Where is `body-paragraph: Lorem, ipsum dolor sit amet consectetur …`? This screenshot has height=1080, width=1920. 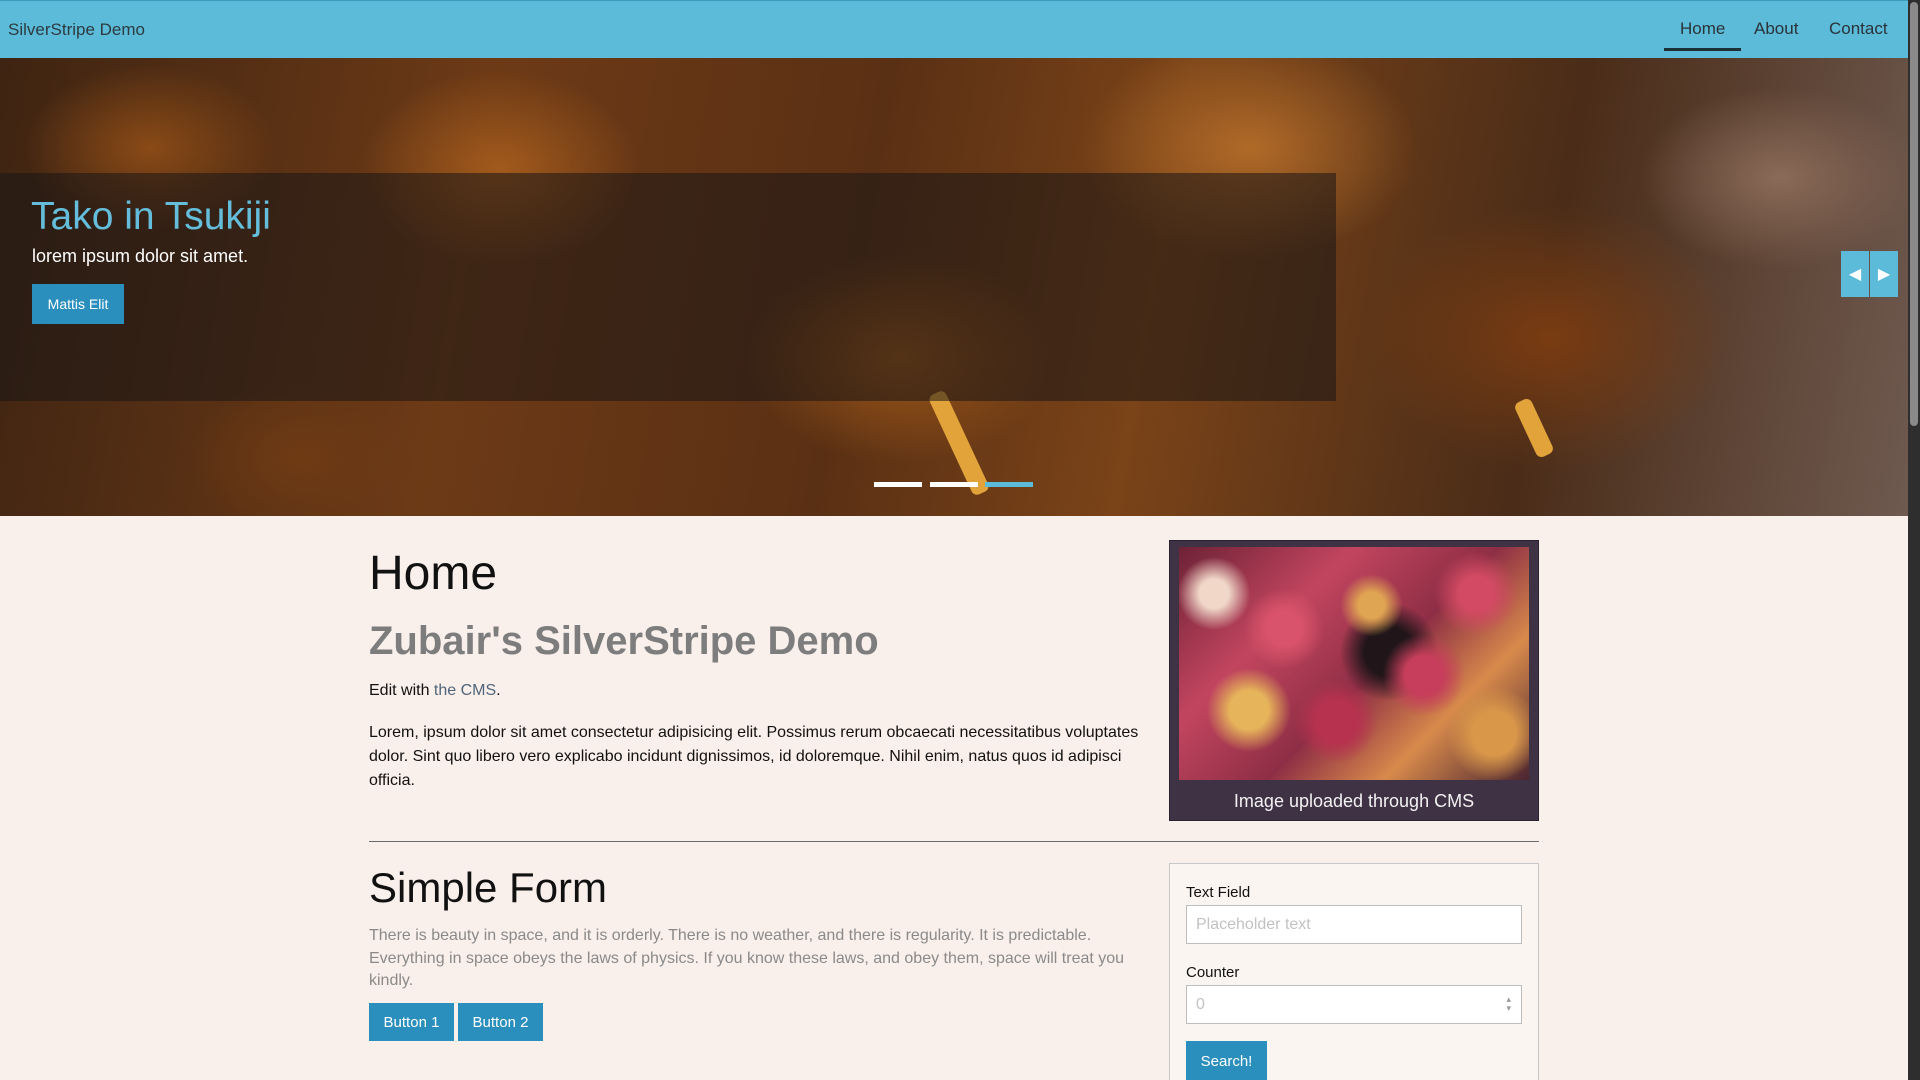 body-paragraph: Lorem, ipsum dolor sit amet consectetur … is located at coordinates (754, 756).